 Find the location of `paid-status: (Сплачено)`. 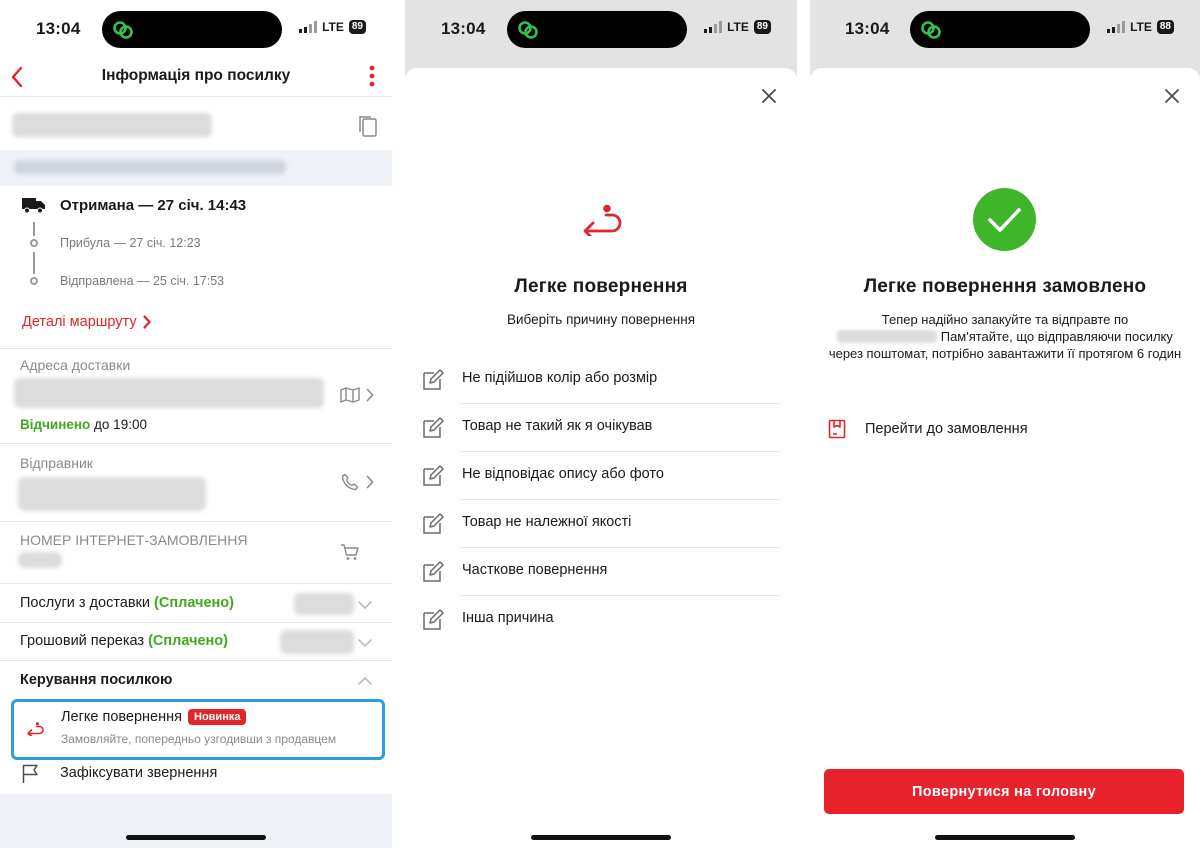

paid-status: (Сплачено) is located at coordinates (194, 603).